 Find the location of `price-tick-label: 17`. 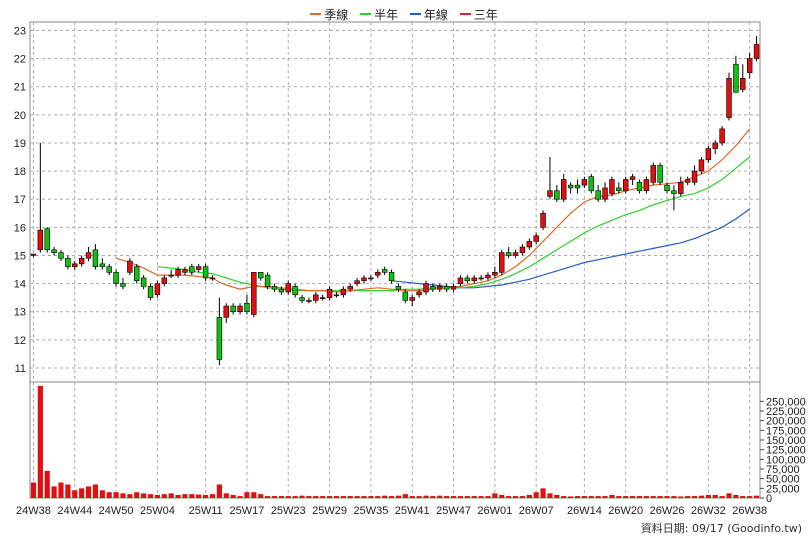

price-tick-label: 17 is located at coordinates (20, 200).